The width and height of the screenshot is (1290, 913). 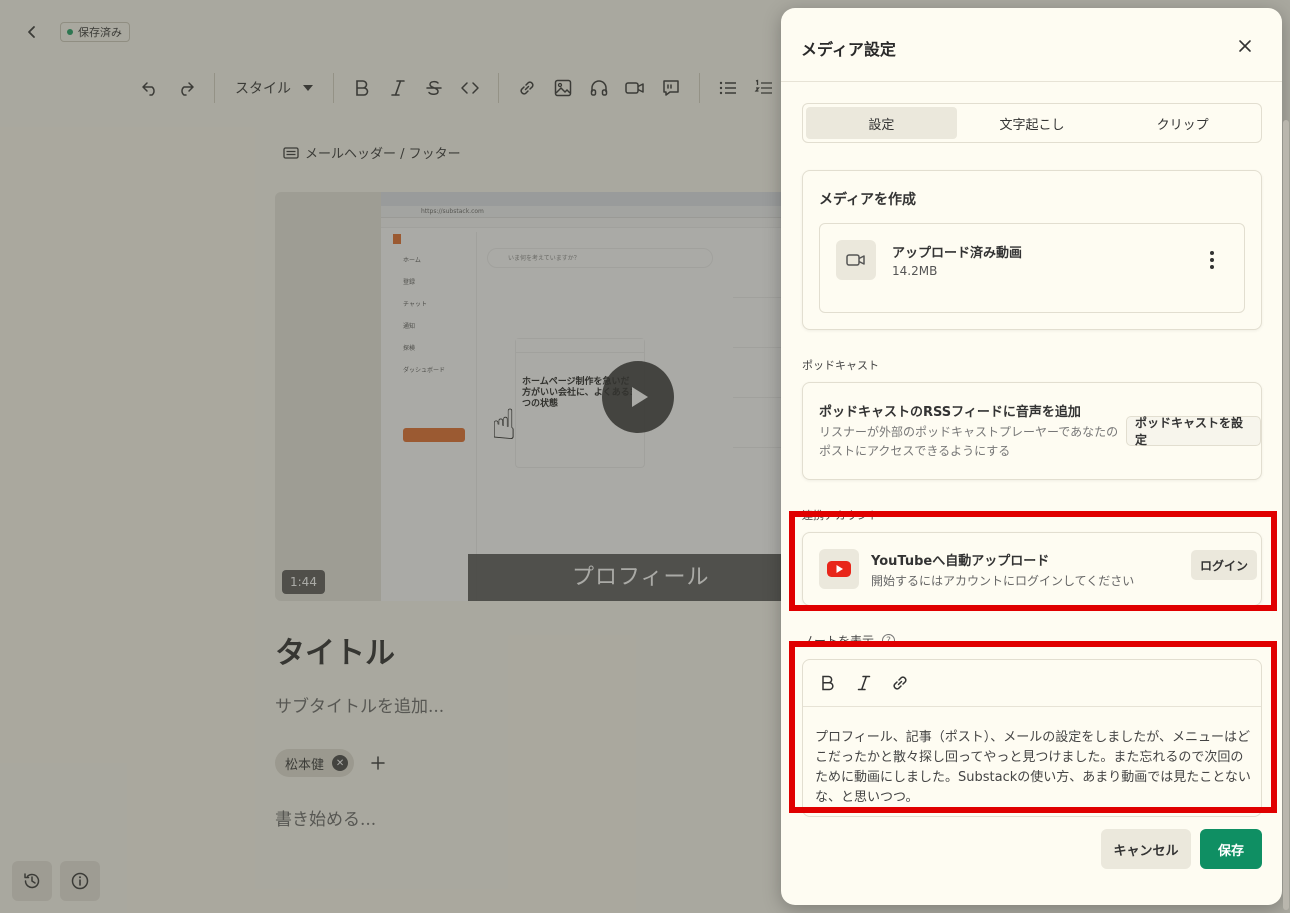 What do you see at coordinates (868, 200) in the screenshot?
I see `create-media-heading: メディアを作成` at bounding box center [868, 200].